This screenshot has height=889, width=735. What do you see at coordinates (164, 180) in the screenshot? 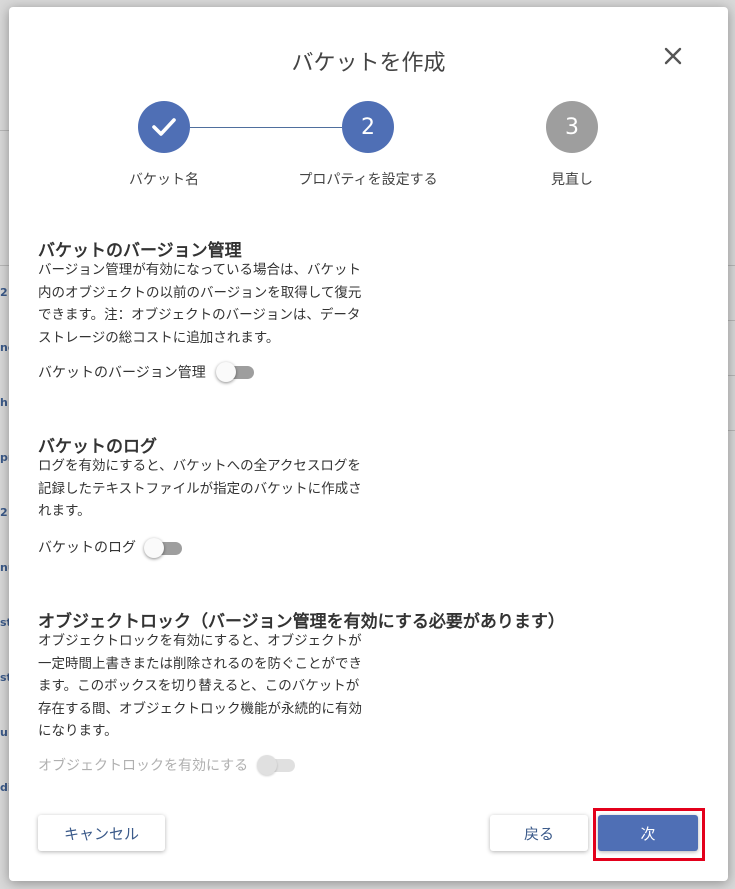
I see `step-1-label: バケット名` at bounding box center [164, 180].